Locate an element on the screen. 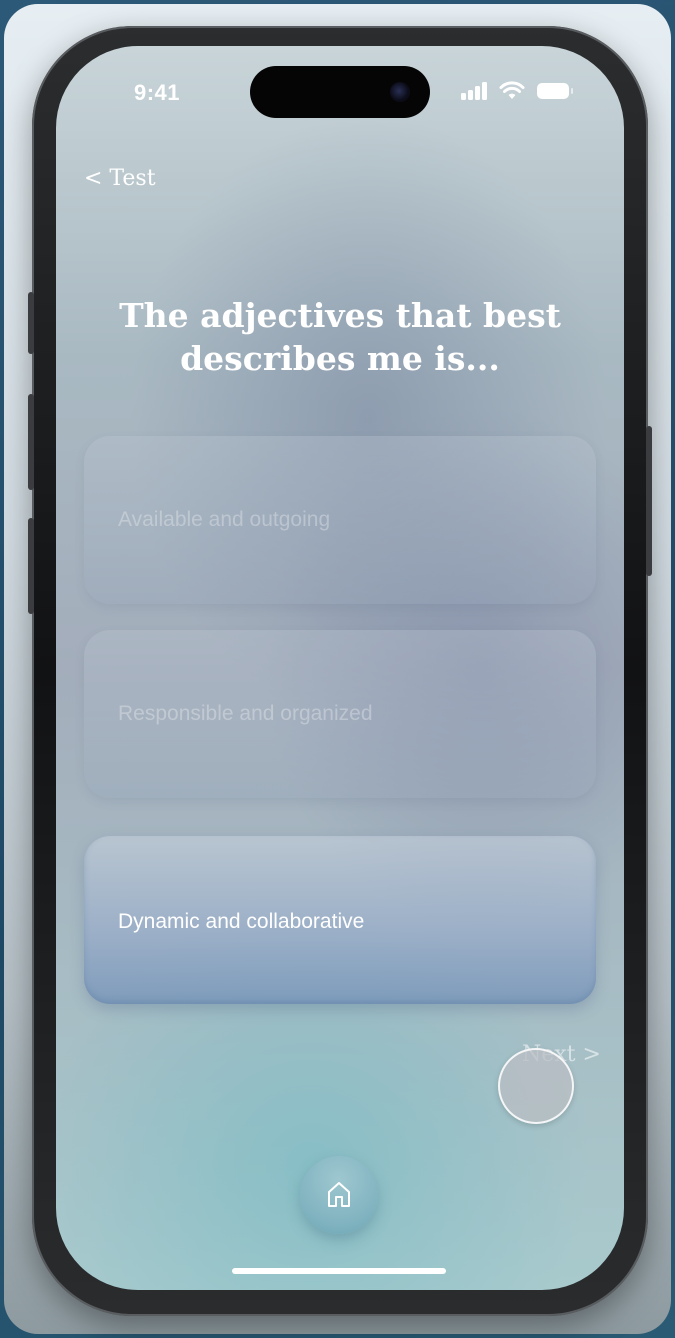 The width and height of the screenshot is (675, 1338). option-dynamic-collaborative: Dynamic and collaborative is located at coordinates (340, 920).